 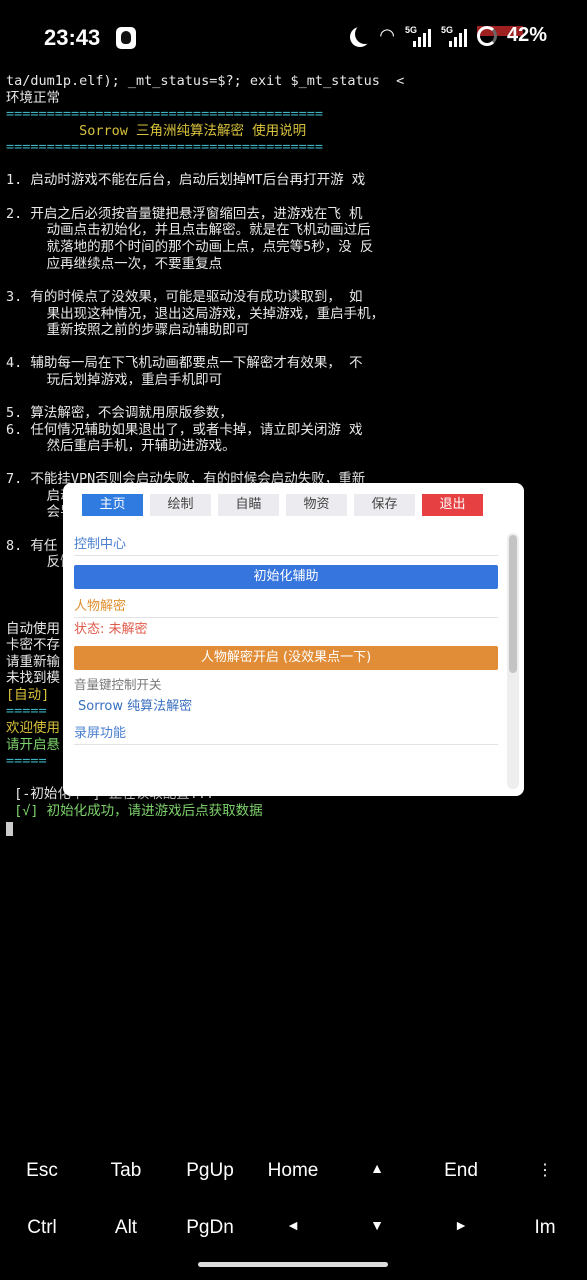 What do you see at coordinates (486, 35) in the screenshot?
I see `battery-icon` at bounding box center [486, 35].